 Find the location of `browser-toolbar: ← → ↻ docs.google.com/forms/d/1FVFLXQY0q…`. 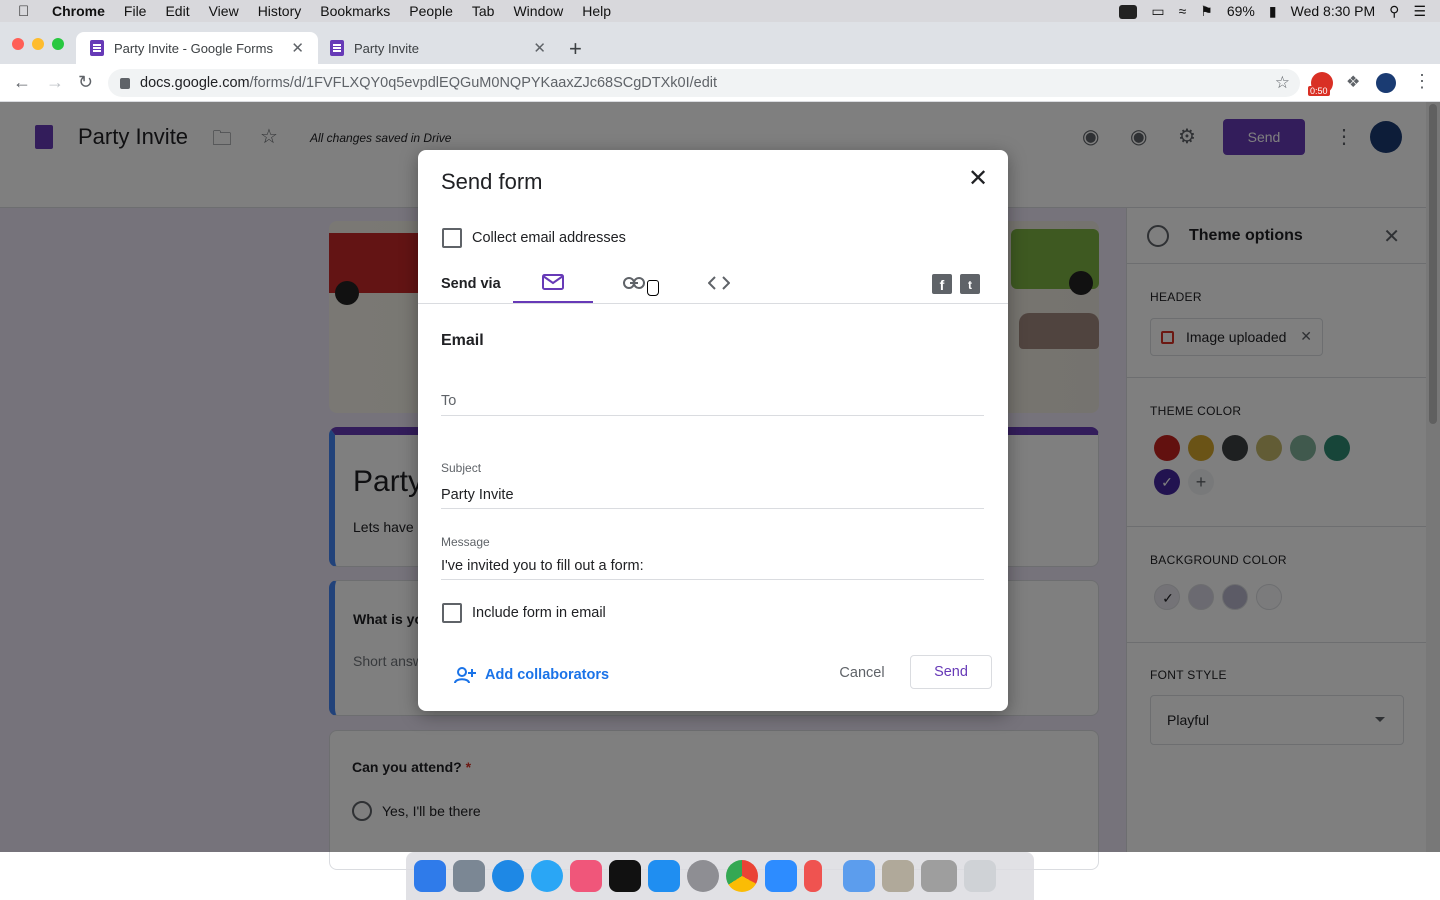

browser-toolbar: ← → ↻ docs.google.com/forms/d/1FVFLXQY0q… is located at coordinates (720, 83).